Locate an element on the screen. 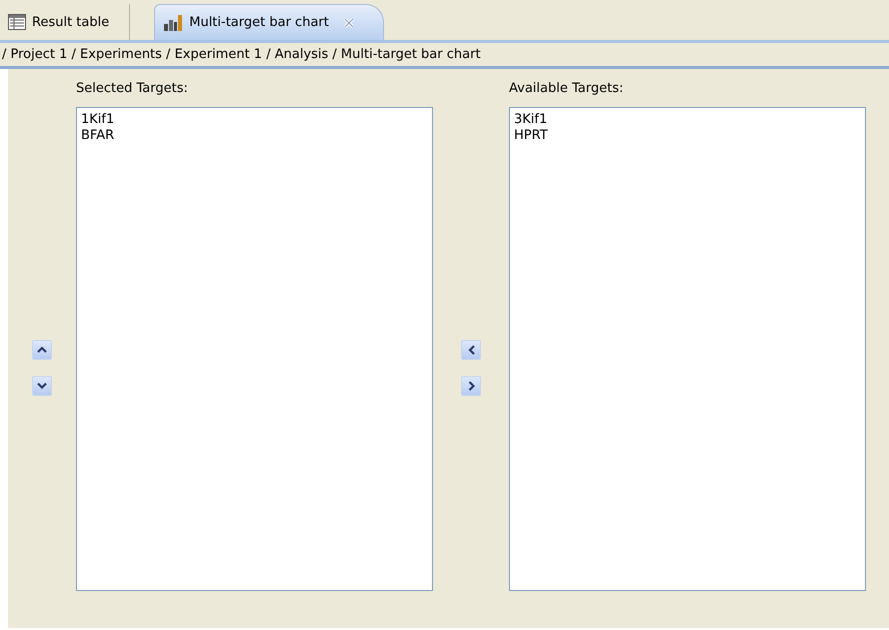 The image size is (889, 630). breadcrumb: / Project 1 / Experiments / Experiment 1 / Analysis / Multi-target bar chart is located at coordinates (241, 54).